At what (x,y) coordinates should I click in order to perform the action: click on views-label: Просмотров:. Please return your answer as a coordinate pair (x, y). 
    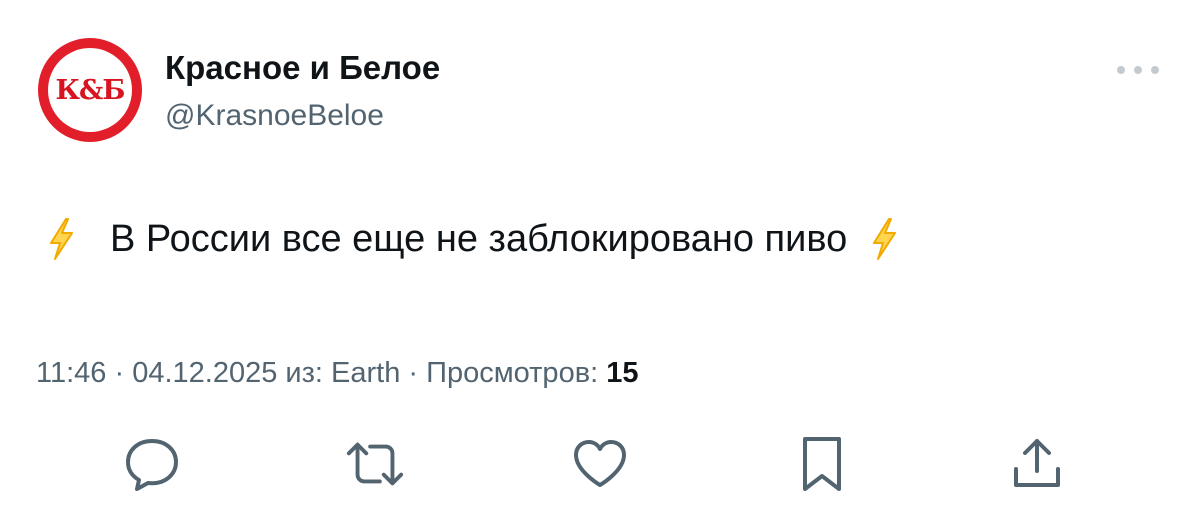
    Looking at the image, I should click on (516, 373).